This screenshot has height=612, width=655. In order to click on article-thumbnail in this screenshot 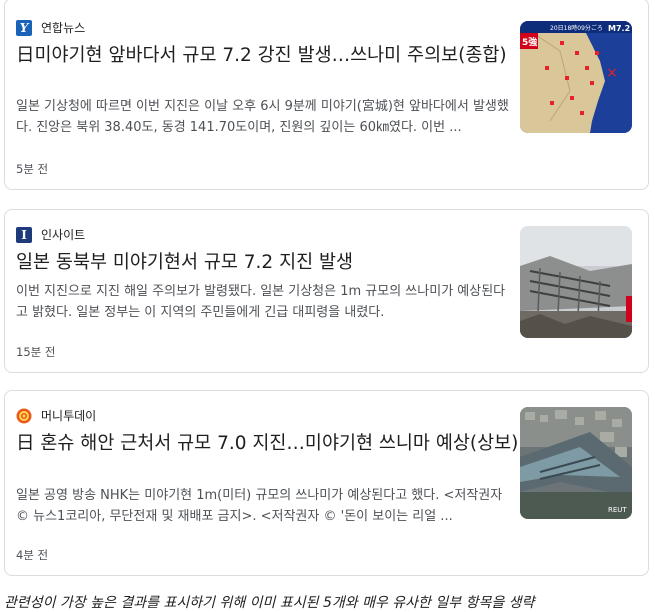, I will do `click(576, 282)`.